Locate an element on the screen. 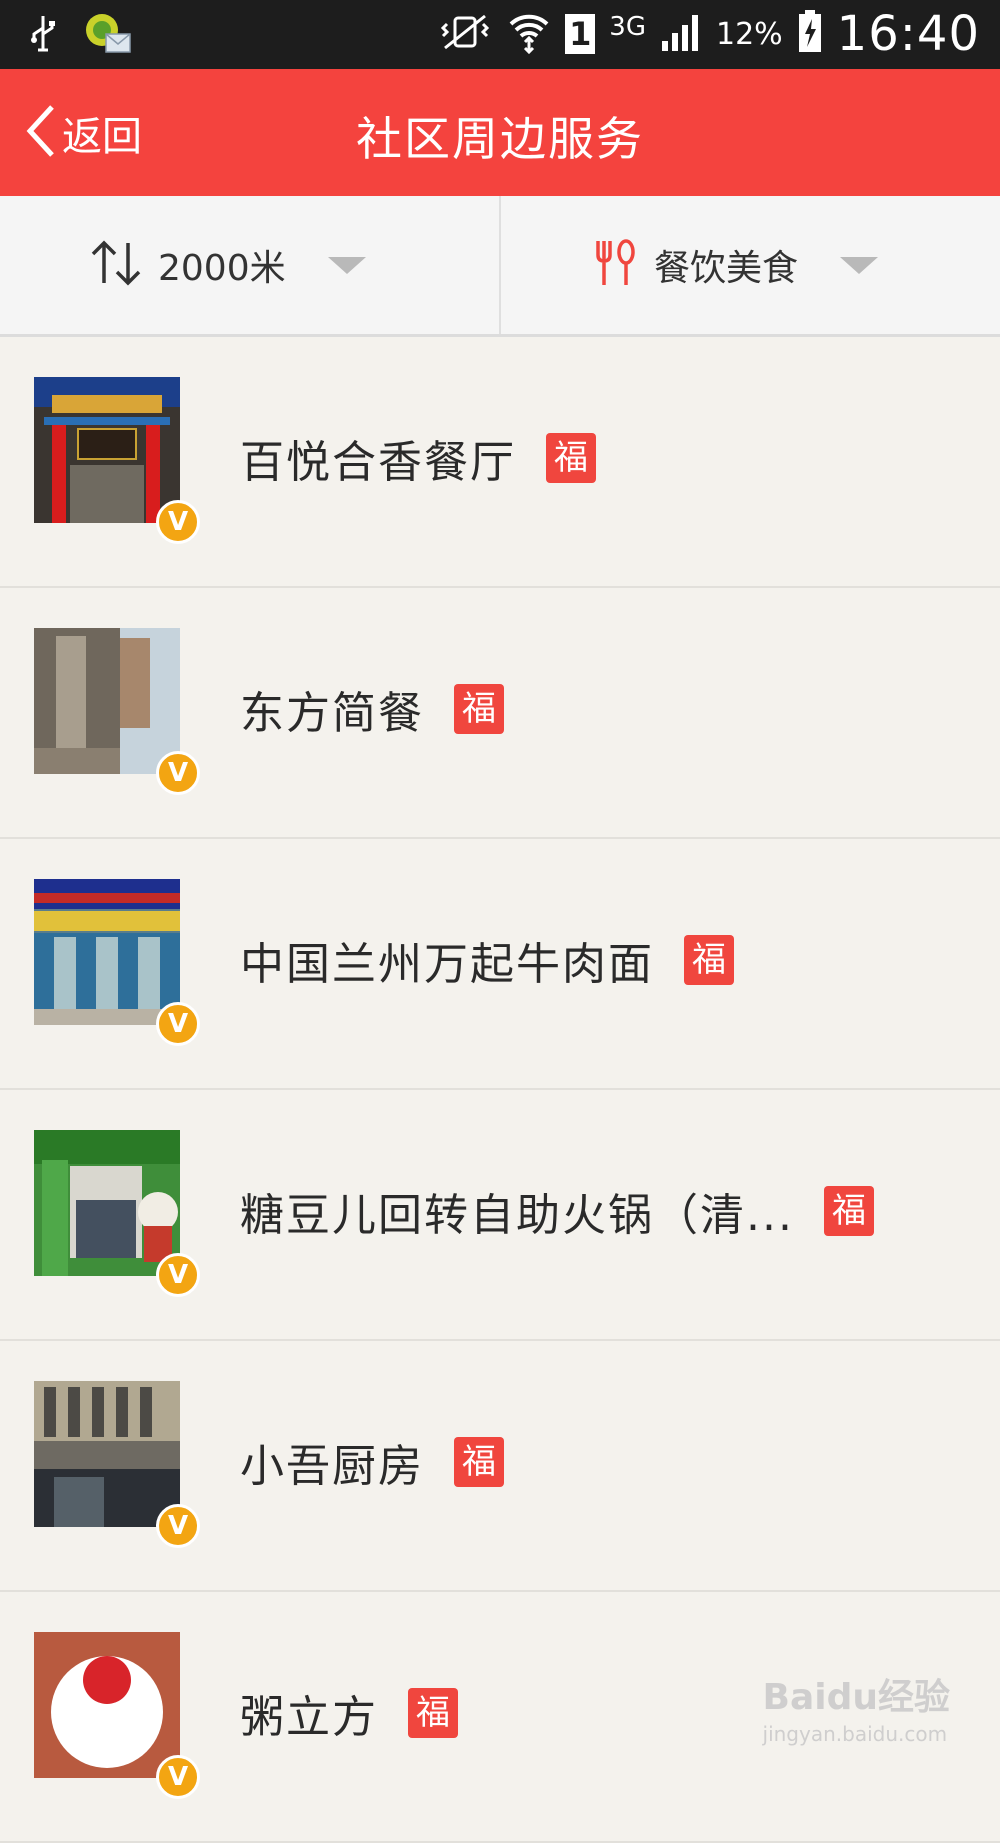  restaurant-name: 东方简餐 is located at coordinates (332, 713).